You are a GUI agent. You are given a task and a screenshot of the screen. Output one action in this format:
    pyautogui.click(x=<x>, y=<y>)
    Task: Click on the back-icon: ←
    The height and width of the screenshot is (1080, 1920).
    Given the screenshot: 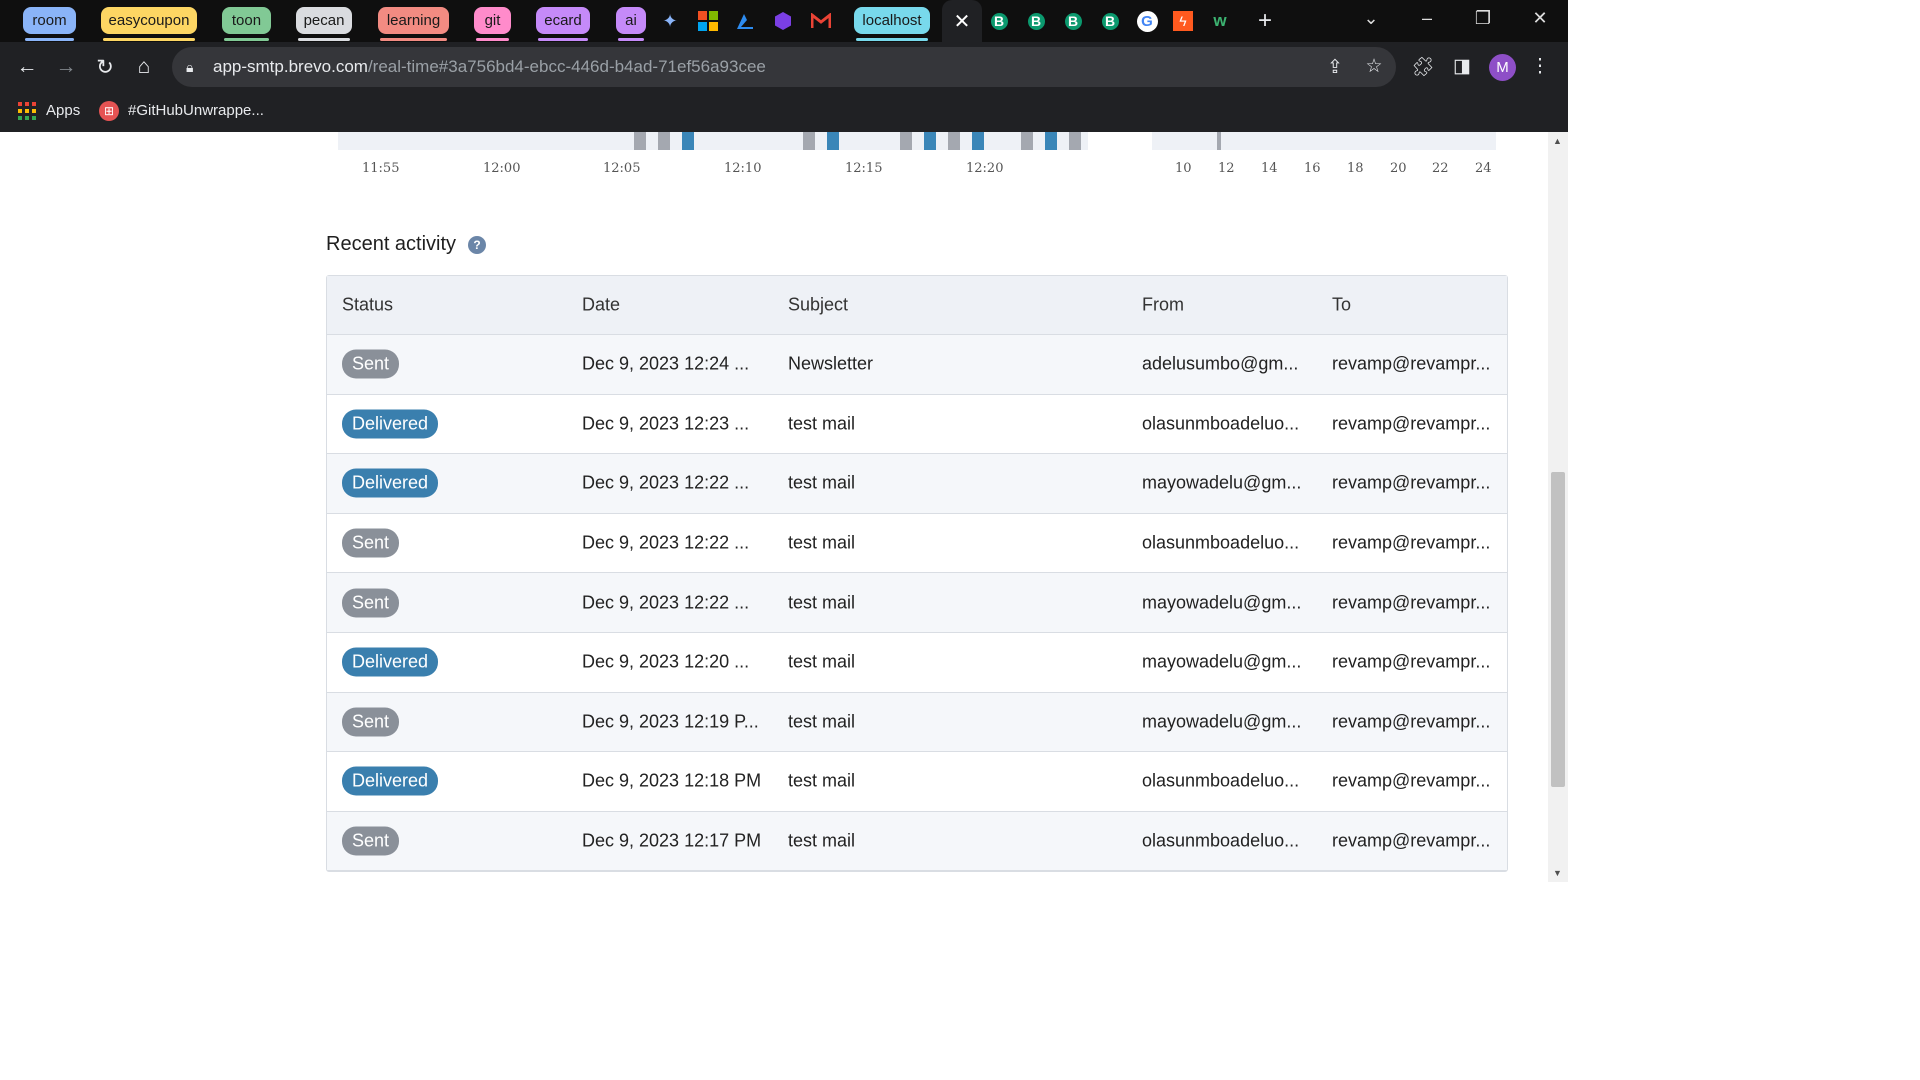 What is the action you would take?
    pyautogui.click(x=27, y=67)
    